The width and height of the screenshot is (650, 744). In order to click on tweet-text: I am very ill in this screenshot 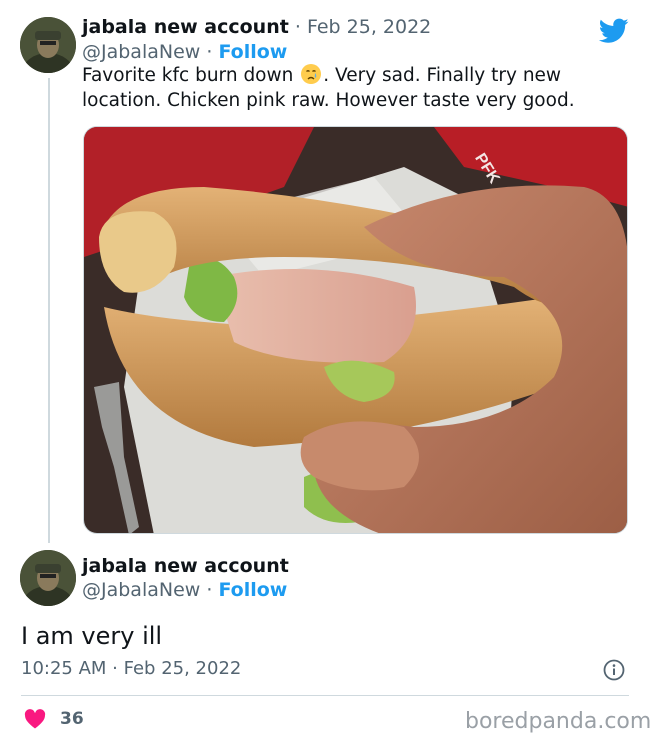, I will do `click(92, 636)`.